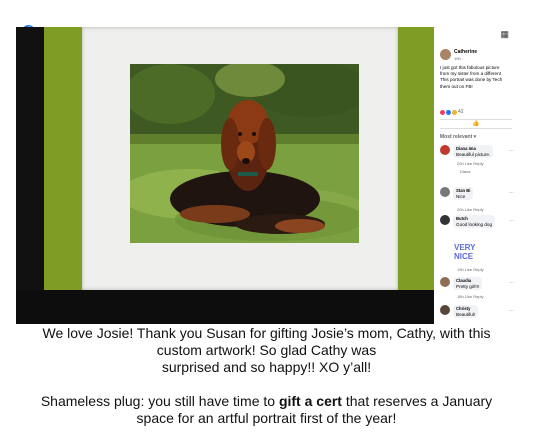  I want to click on thumbs-up-icon: 👍, so click(475, 124).